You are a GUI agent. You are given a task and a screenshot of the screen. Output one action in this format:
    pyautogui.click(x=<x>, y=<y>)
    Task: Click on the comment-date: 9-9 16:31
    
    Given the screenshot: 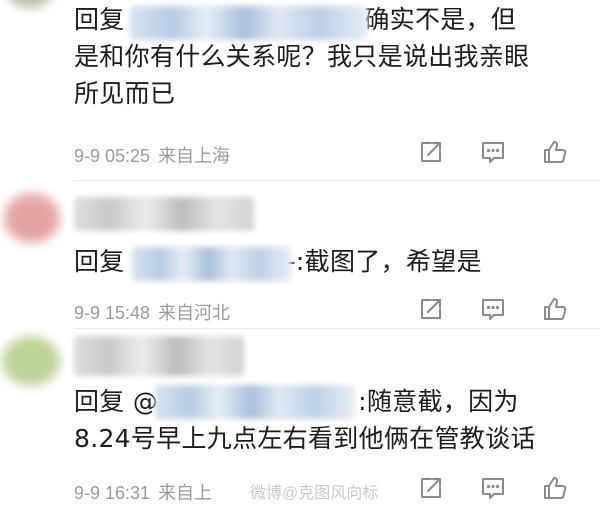 What is the action you would take?
    pyautogui.click(x=112, y=493)
    